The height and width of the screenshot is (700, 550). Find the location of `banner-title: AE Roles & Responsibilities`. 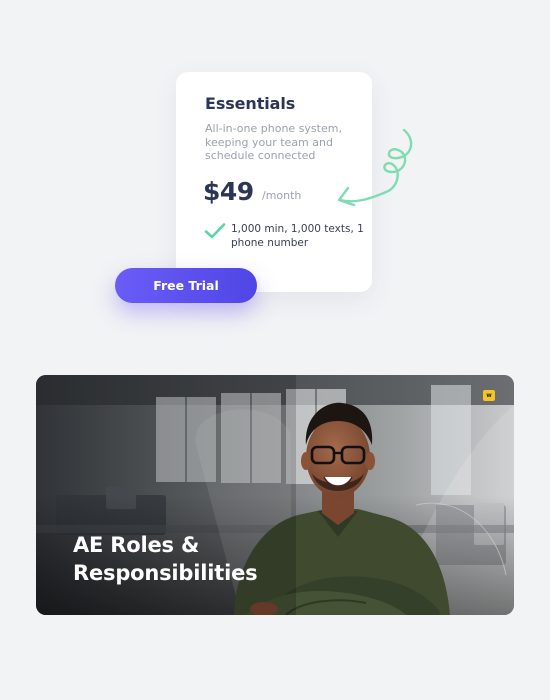

banner-title: AE Roles & Responsibilities is located at coordinates (188, 559).